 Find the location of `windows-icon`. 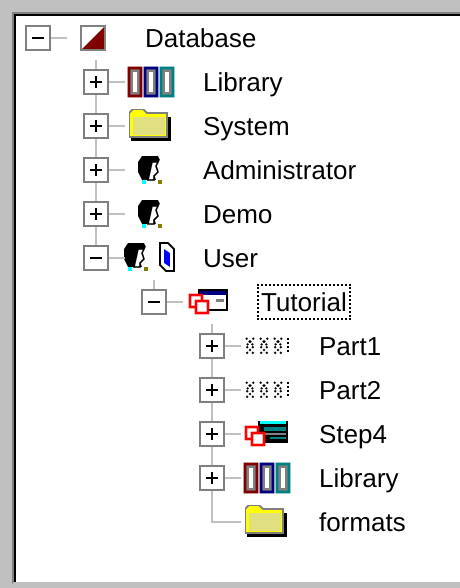

windows-icon is located at coordinates (209, 302).